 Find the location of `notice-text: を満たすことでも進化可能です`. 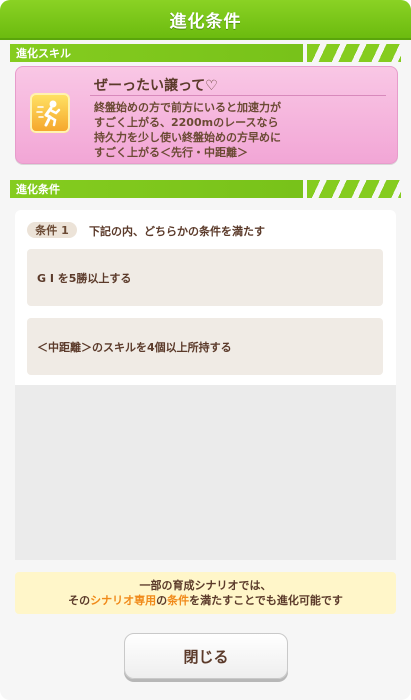

notice-text: を満たすことでも進化可能です is located at coordinates (266, 600).